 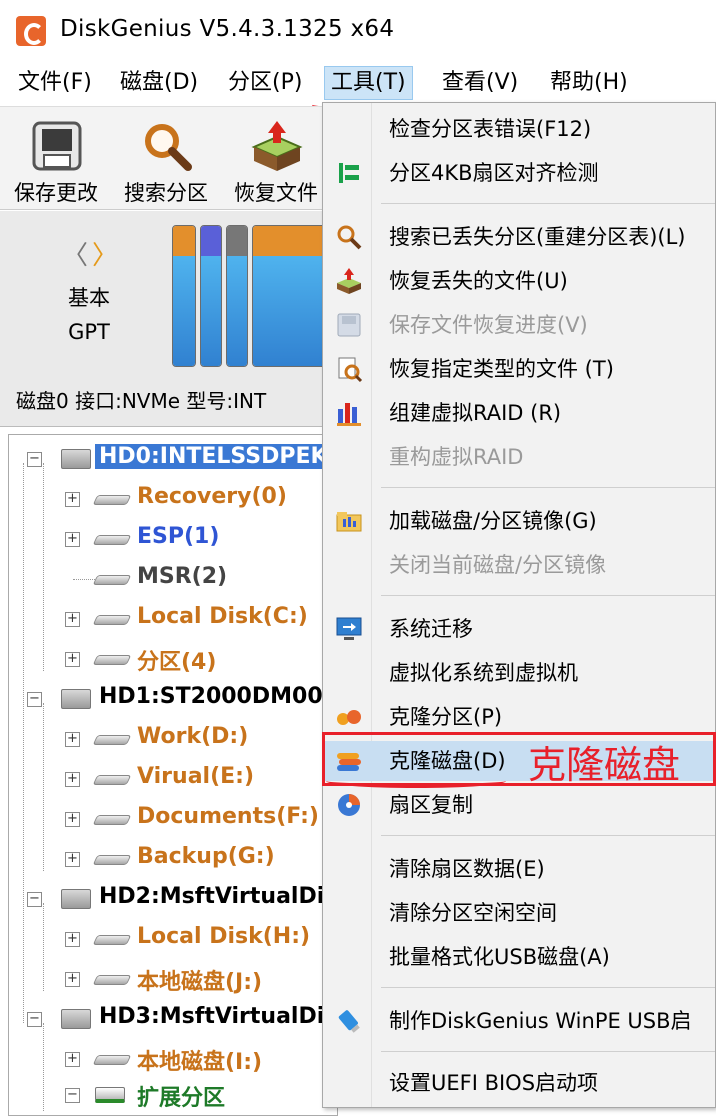 What do you see at coordinates (519, 237) in the screenshot?
I see `menu-item-search-lost-partitions: 搜索已丢失分区(重建分区表)(L)` at bounding box center [519, 237].